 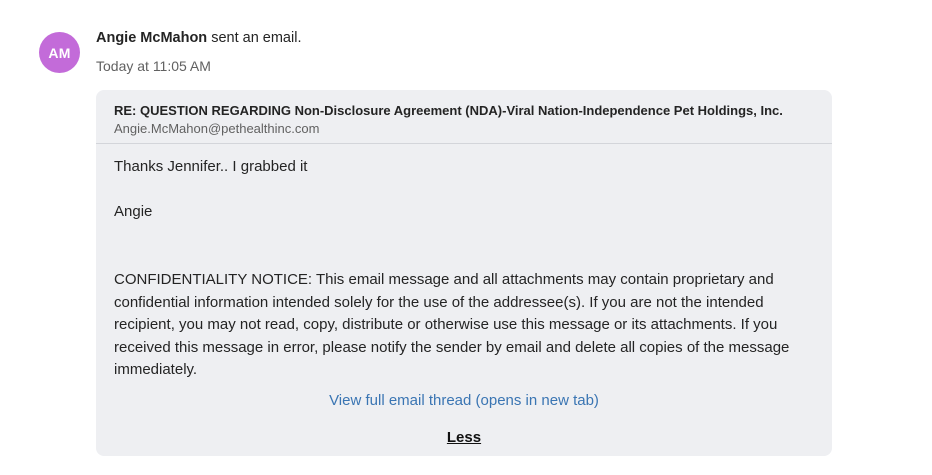 I want to click on less-button: Less, so click(x=464, y=438).